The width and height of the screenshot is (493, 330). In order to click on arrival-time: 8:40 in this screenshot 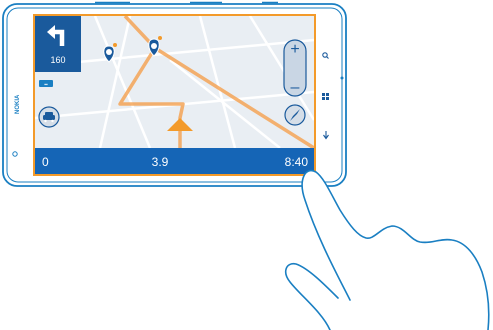, I will do `click(297, 162)`.